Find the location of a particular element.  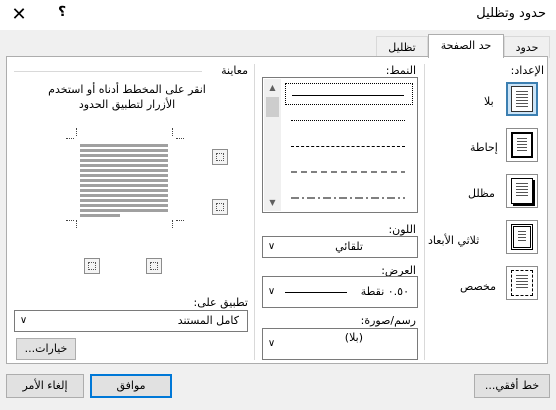

right-border-icon is located at coordinates (154, 266).